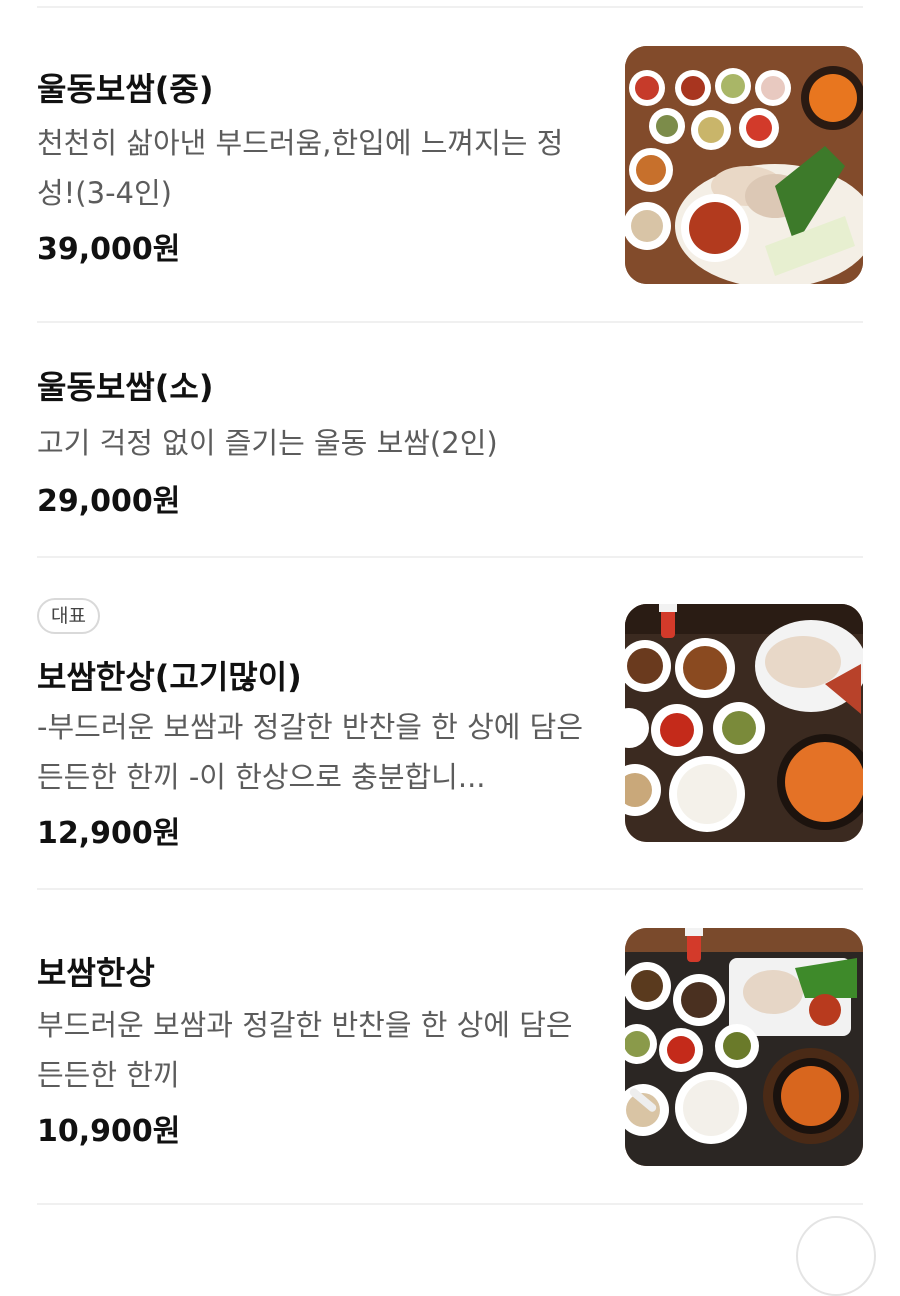  What do you see at coordinates (836, 1256) in the screenshot?
I see `floating-action-button` at bounding box center [836, 1256].